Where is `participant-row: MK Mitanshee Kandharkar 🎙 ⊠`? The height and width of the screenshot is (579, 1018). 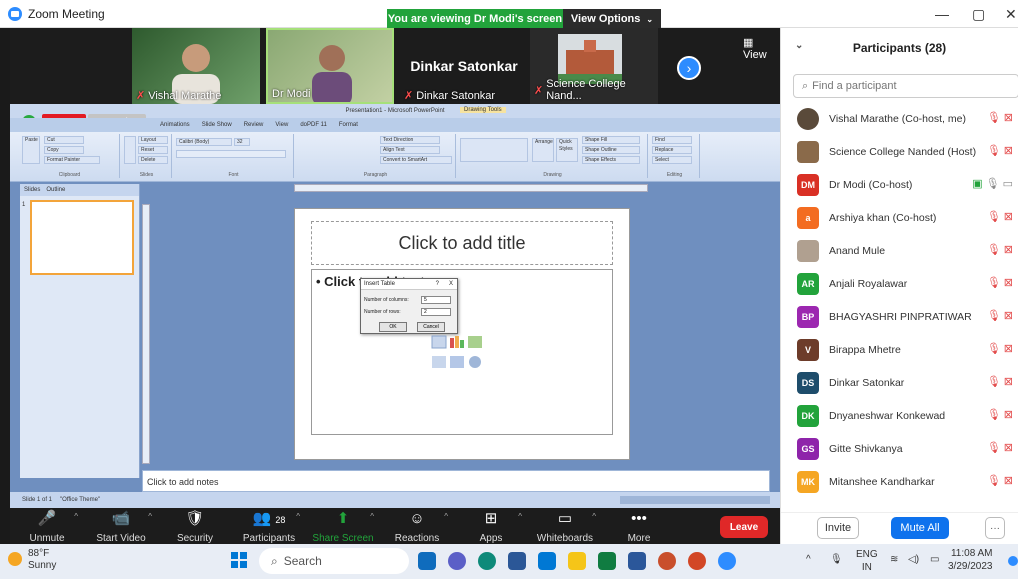
participant-row: MK Mitanshee Kandharkar 🎙 ⊠ is located at coordinates (899, 481).